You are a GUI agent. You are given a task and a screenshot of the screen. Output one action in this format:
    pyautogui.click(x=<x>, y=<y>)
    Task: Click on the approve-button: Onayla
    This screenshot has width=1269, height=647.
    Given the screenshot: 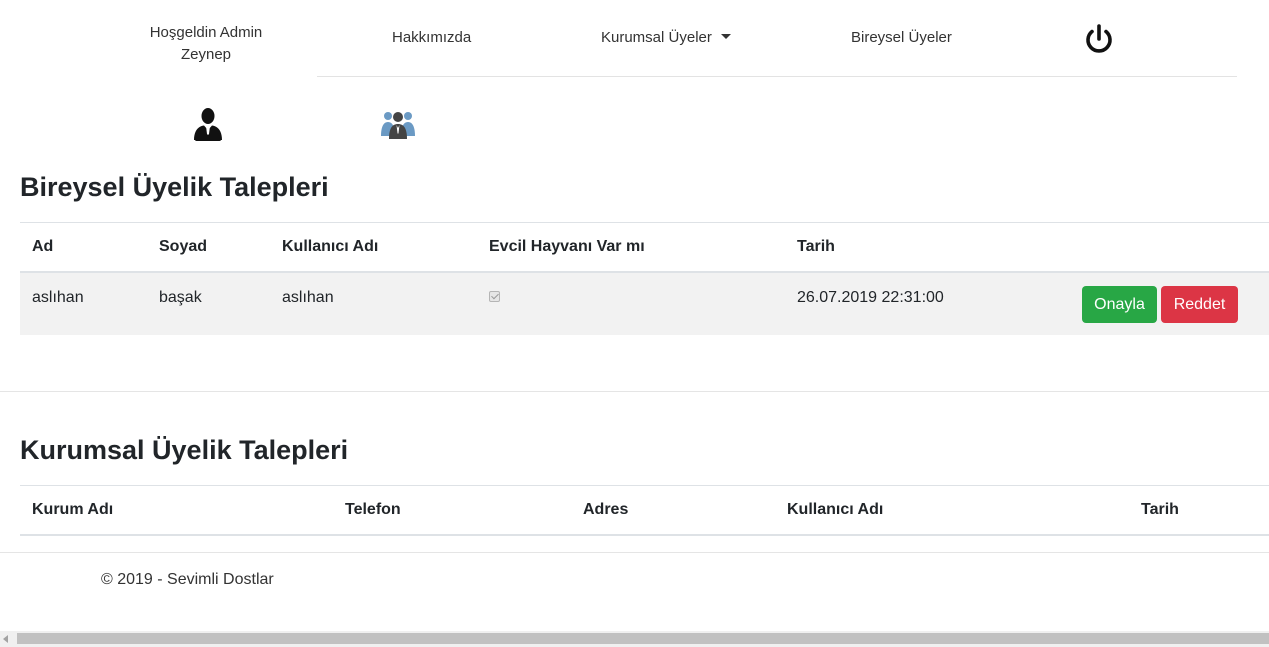 What is the action you would take?
    pyautogui.click(x=1119, y=304)
    